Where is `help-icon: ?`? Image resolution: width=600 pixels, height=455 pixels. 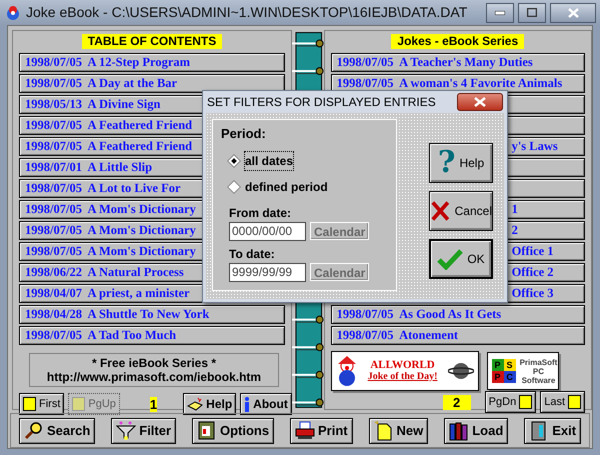 help-icon: ? is located at coordinates (447, 163).